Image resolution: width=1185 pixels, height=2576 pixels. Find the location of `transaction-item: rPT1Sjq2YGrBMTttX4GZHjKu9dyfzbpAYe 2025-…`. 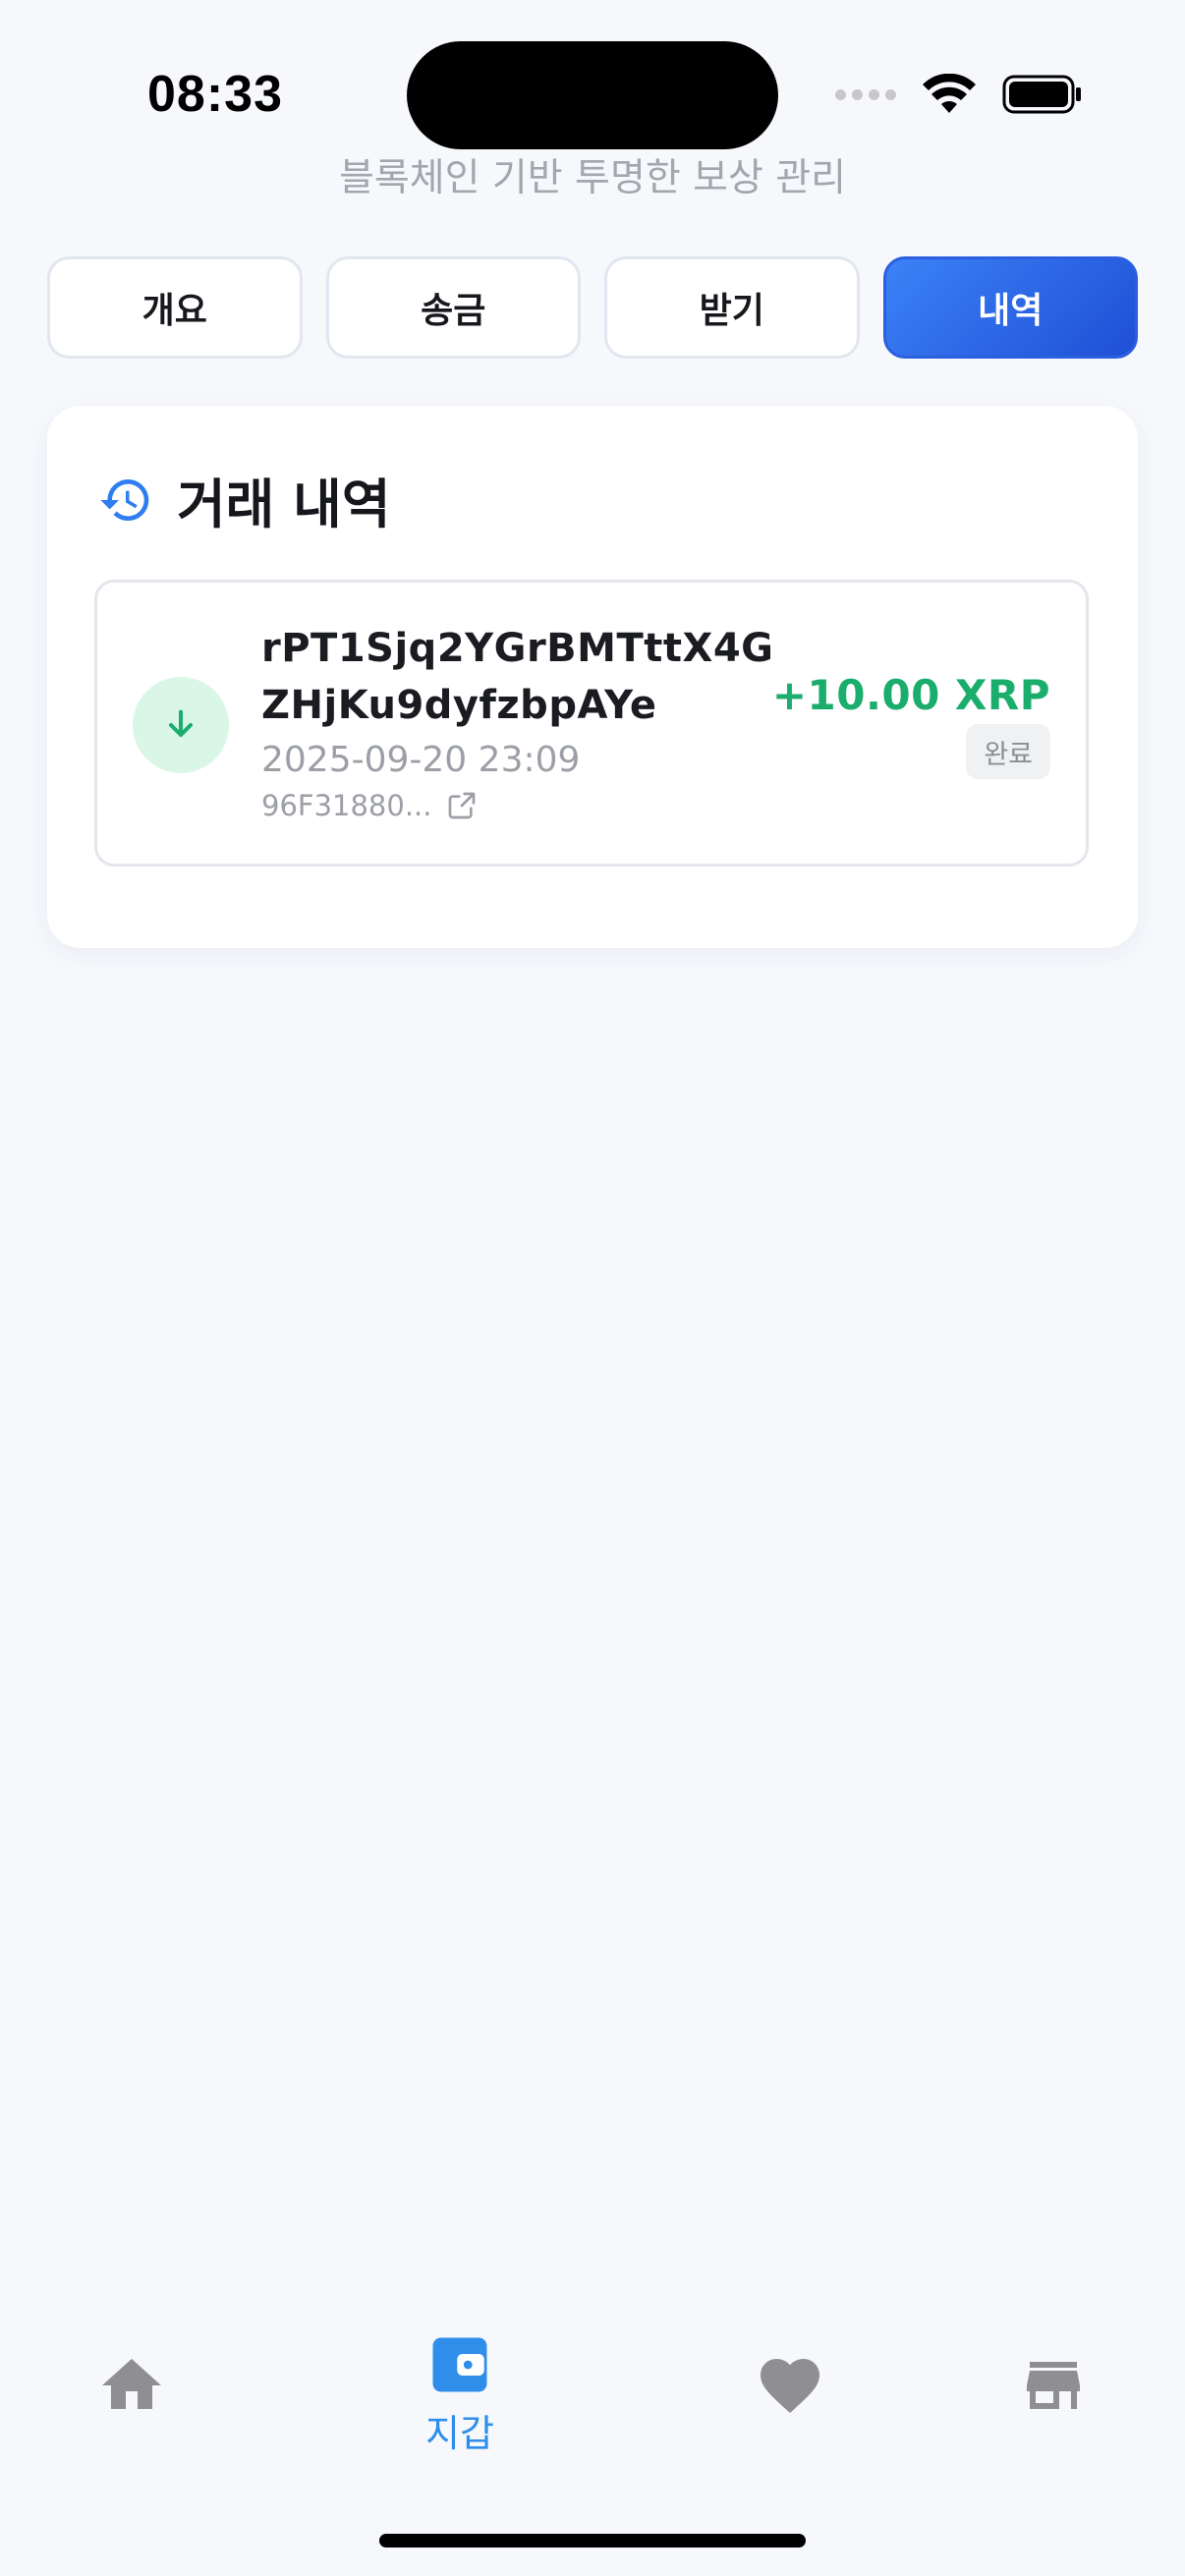

transaction-item: rPT1Sjq2YGrBMTttX4GZHjKu9dyfzbpAYe 2025-… is located at coordinates (592, 723).